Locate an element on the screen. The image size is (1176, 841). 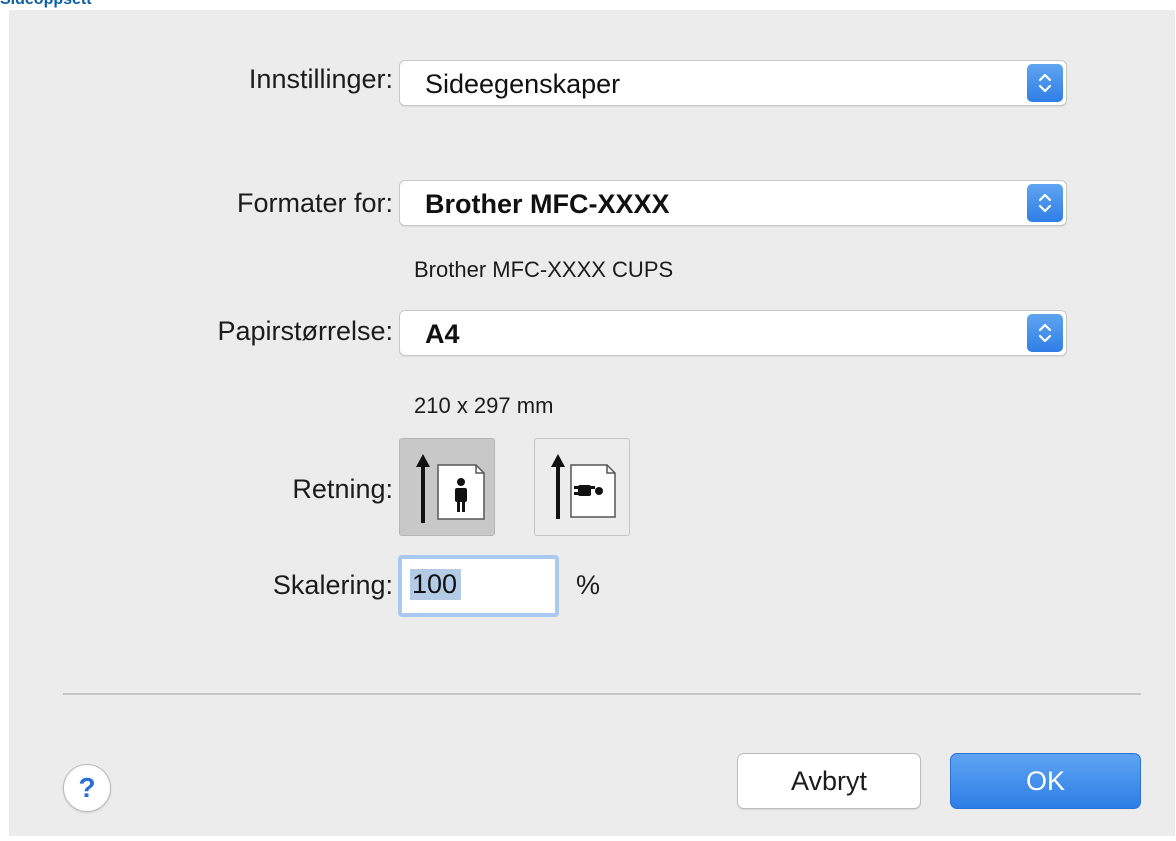
page-heading: Sideoppsett is located at coordinates (46, 4).